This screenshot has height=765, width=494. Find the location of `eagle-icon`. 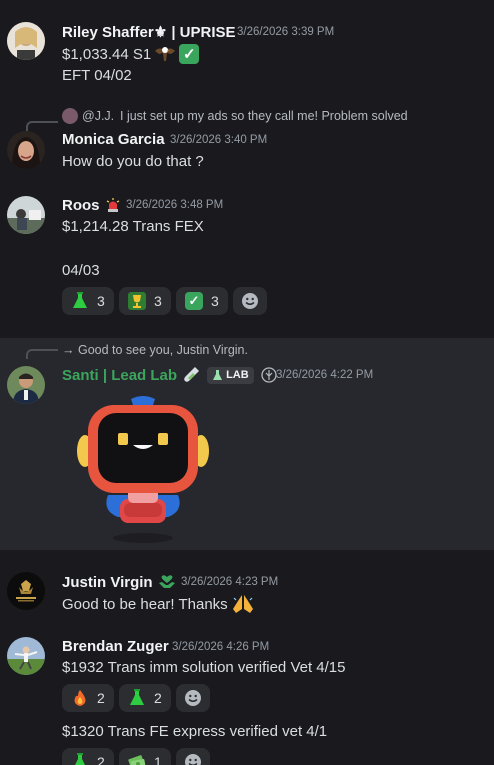

eagle-icon is located at coordinates (165, 54).